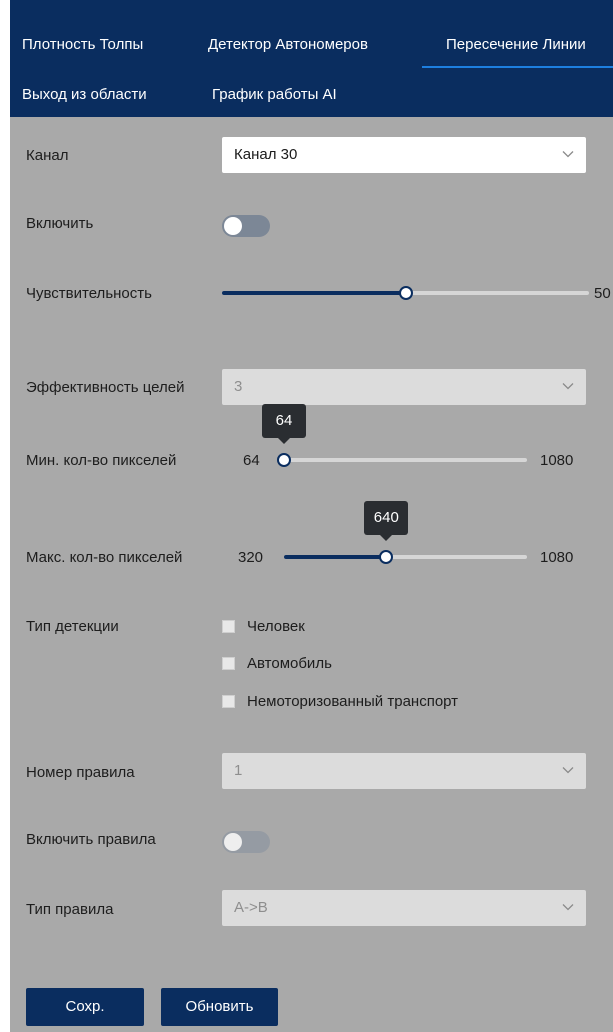 This screenshot has width=613, height=1032. I want to click on enable-label: Включить, so click(60, 223).